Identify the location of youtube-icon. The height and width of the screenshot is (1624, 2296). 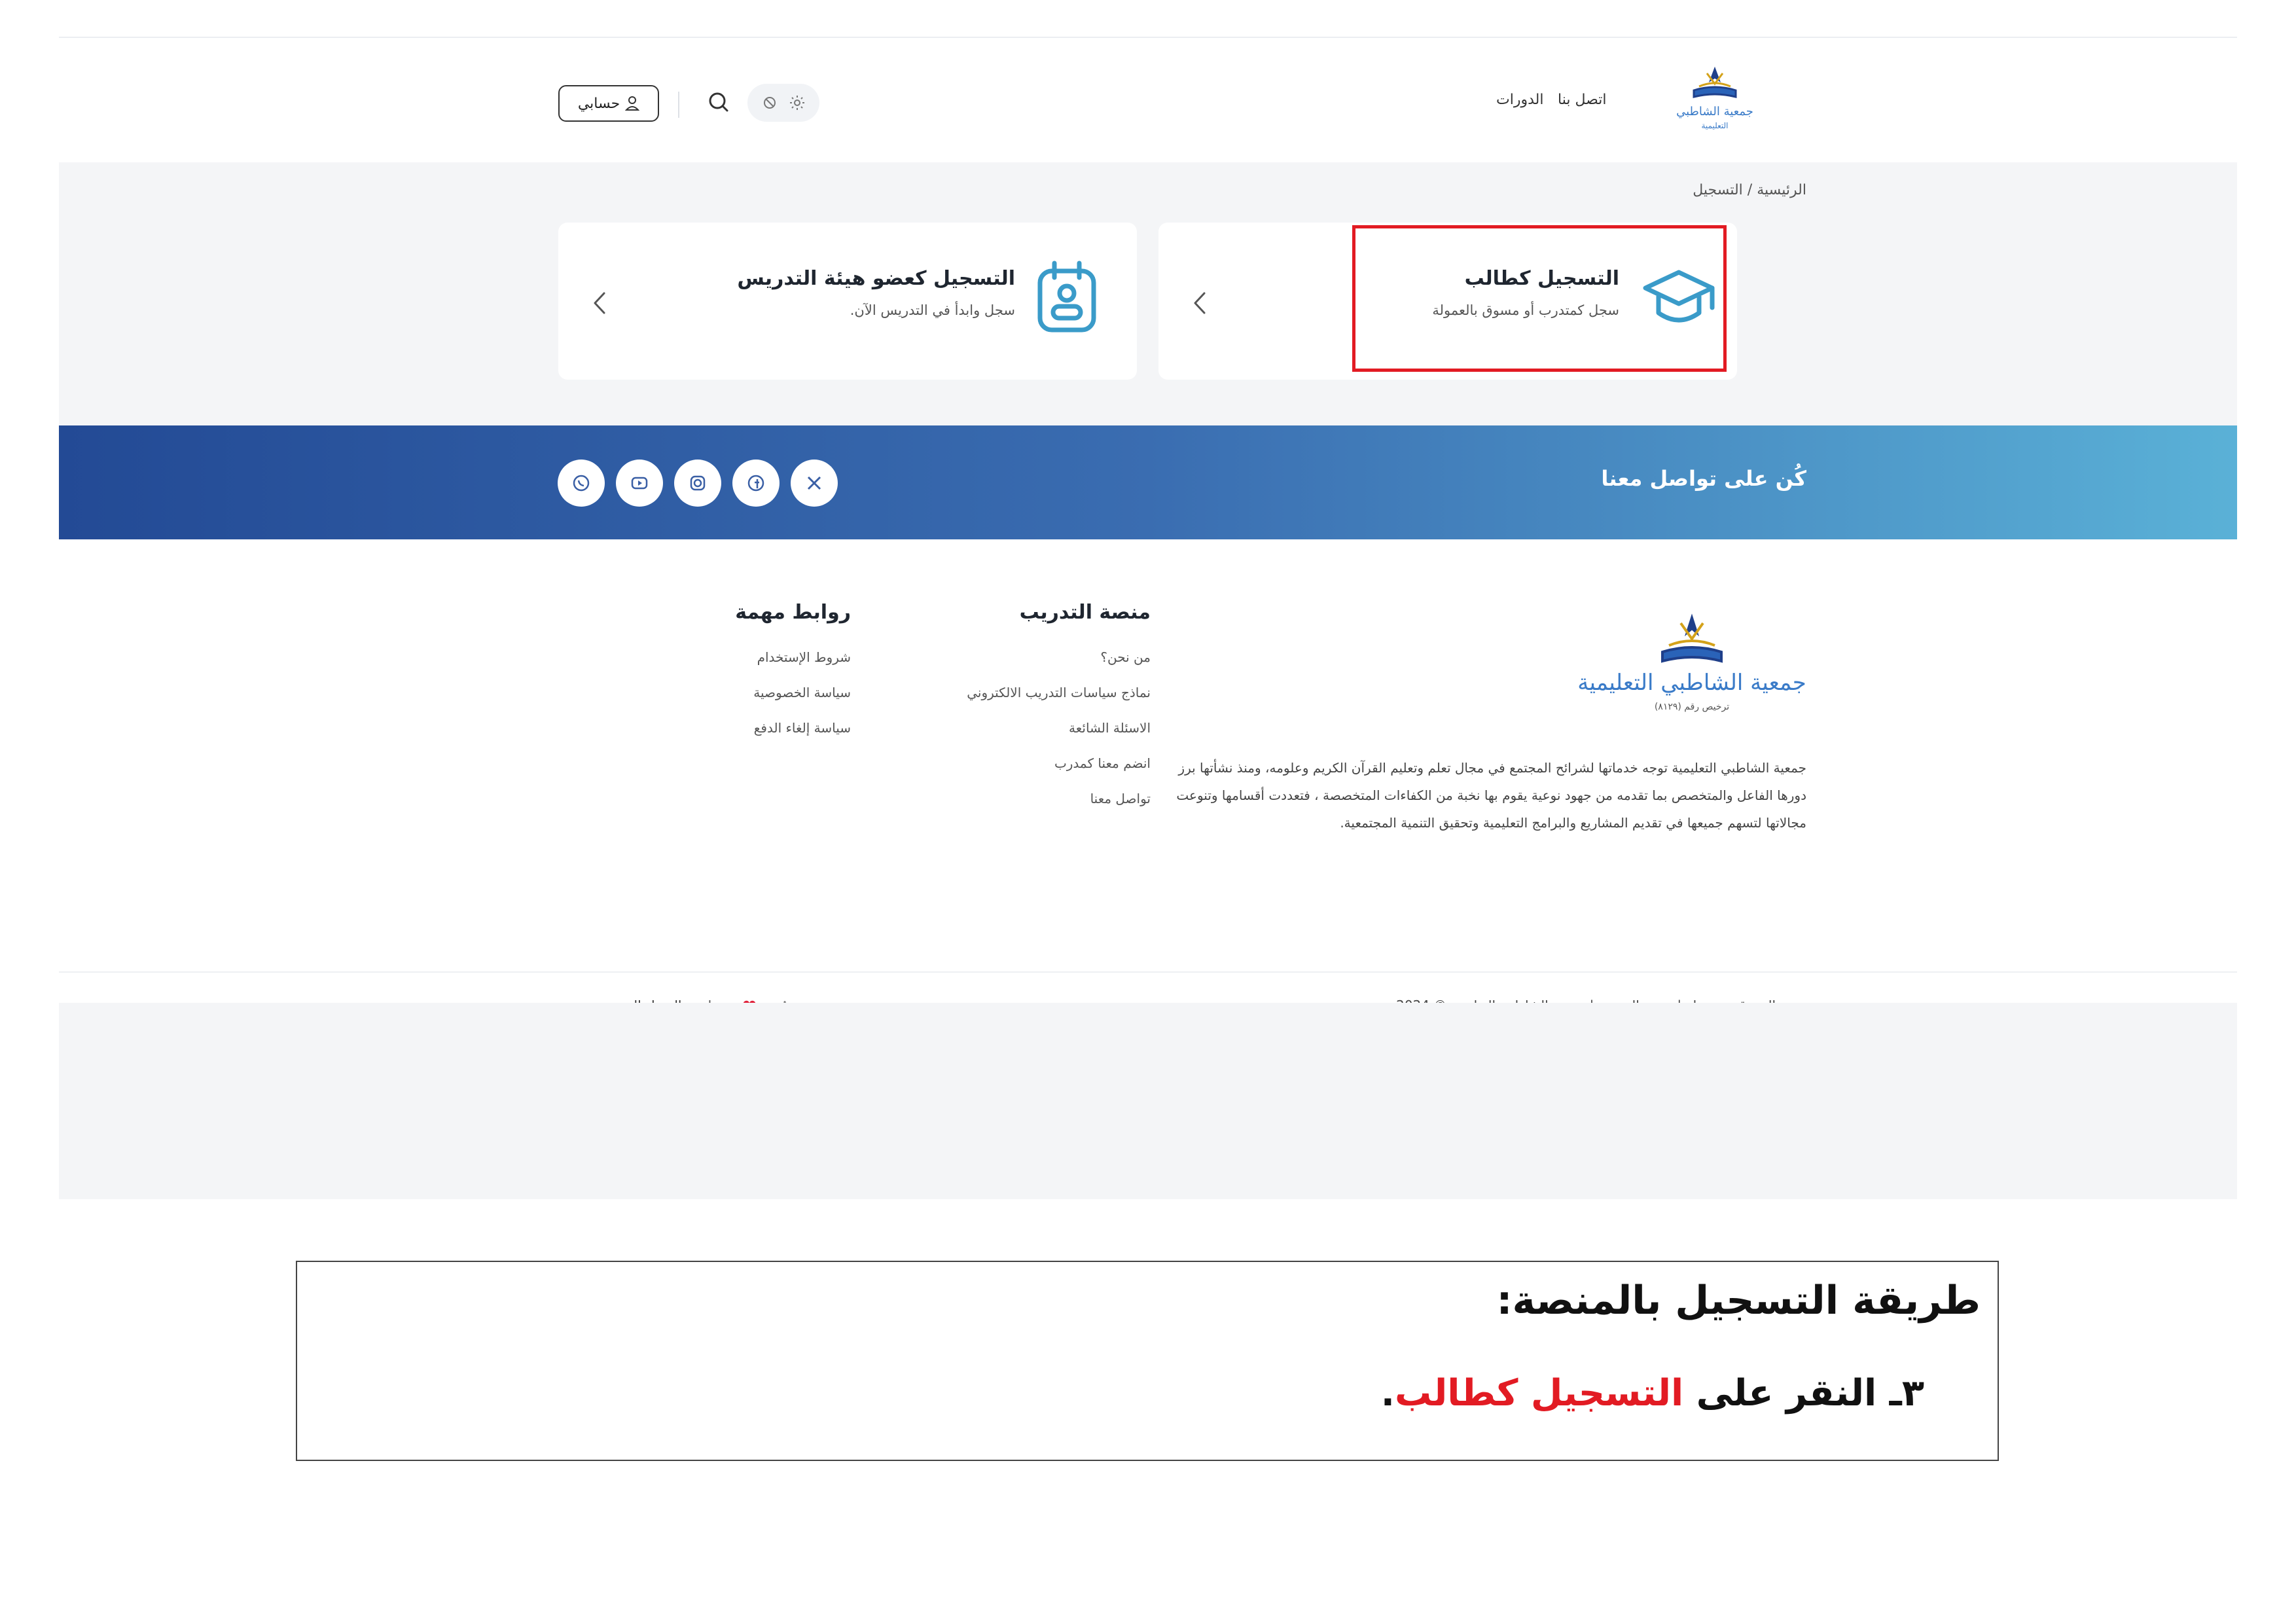
(639, 483).